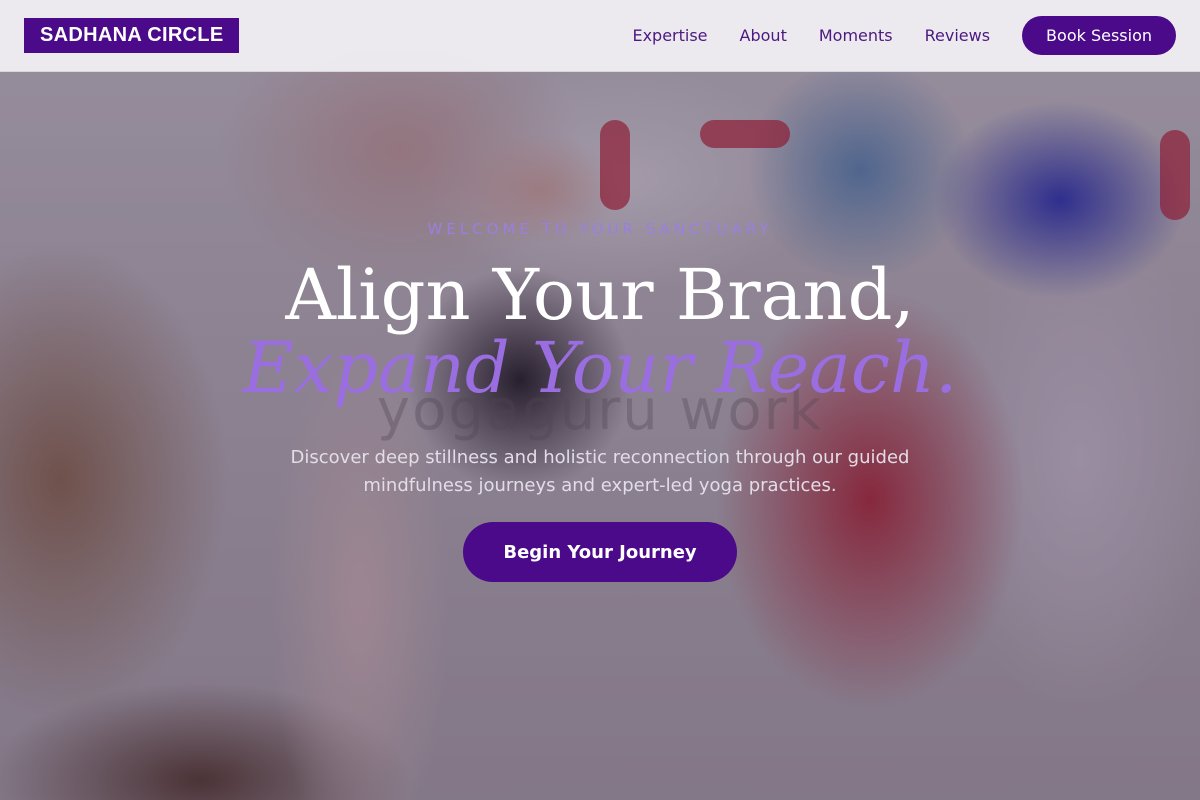 The height and width of the screenshot is (800, 1200). What do you see at coordinates (669, 35) in the screenshot?
I see `nav-link-expertise: Expertise` at bounding box center [669, 35].